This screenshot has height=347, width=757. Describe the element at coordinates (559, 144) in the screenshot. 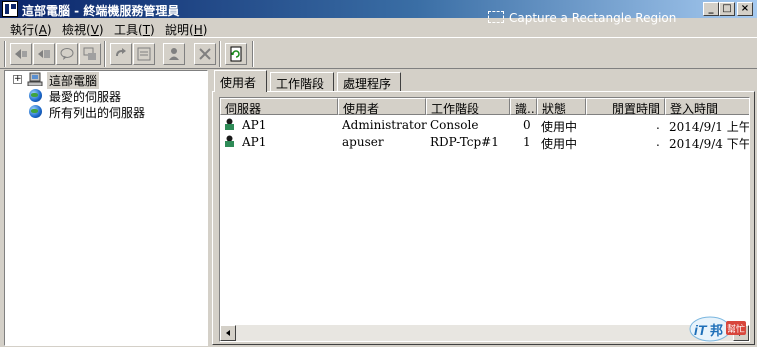

I see `cell-state: 使用中` at that location.